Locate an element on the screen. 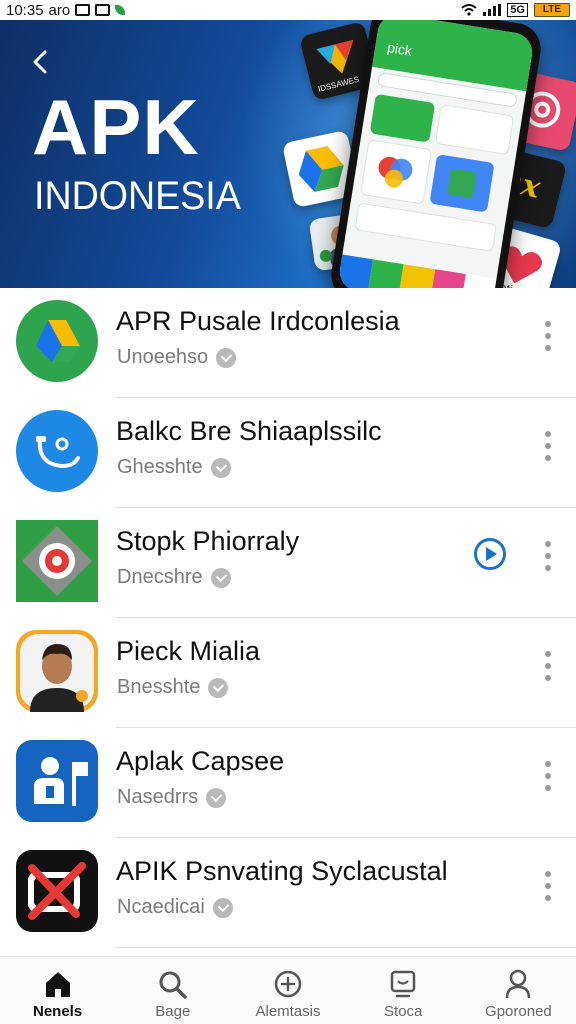 This screenshot has width=576, height=1024. app-subtitle: Unoeehso is located at coordinates (177, 357).